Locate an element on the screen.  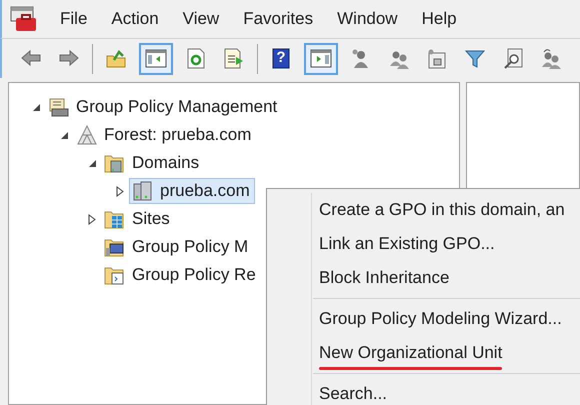
menu-item: Action is located at coordinates (135, 19).